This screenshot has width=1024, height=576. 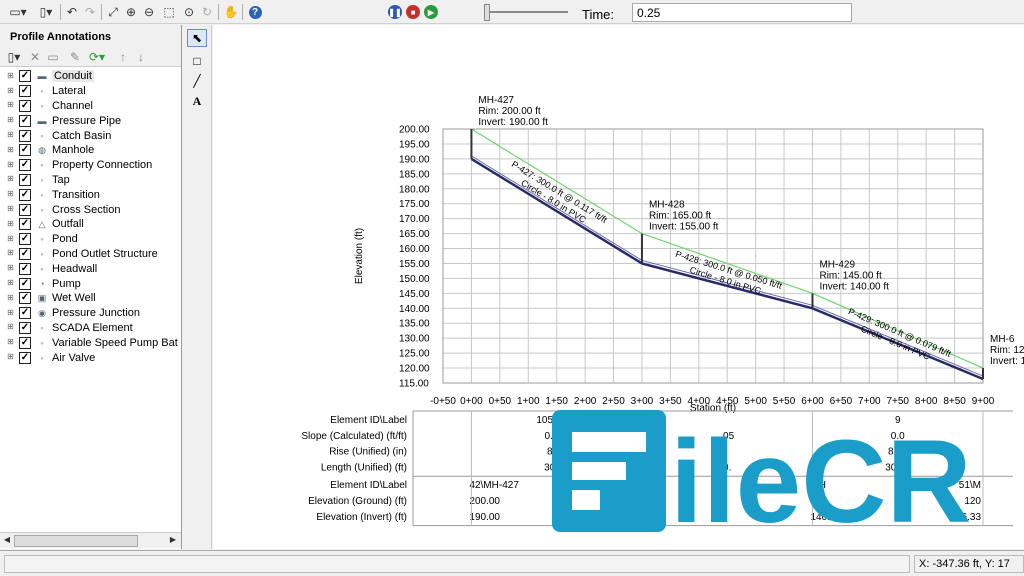 What do you see at coordinates (35, 57) in the screenshot?
I see `delete-icon: ✕` at bounding box center [35, 57].